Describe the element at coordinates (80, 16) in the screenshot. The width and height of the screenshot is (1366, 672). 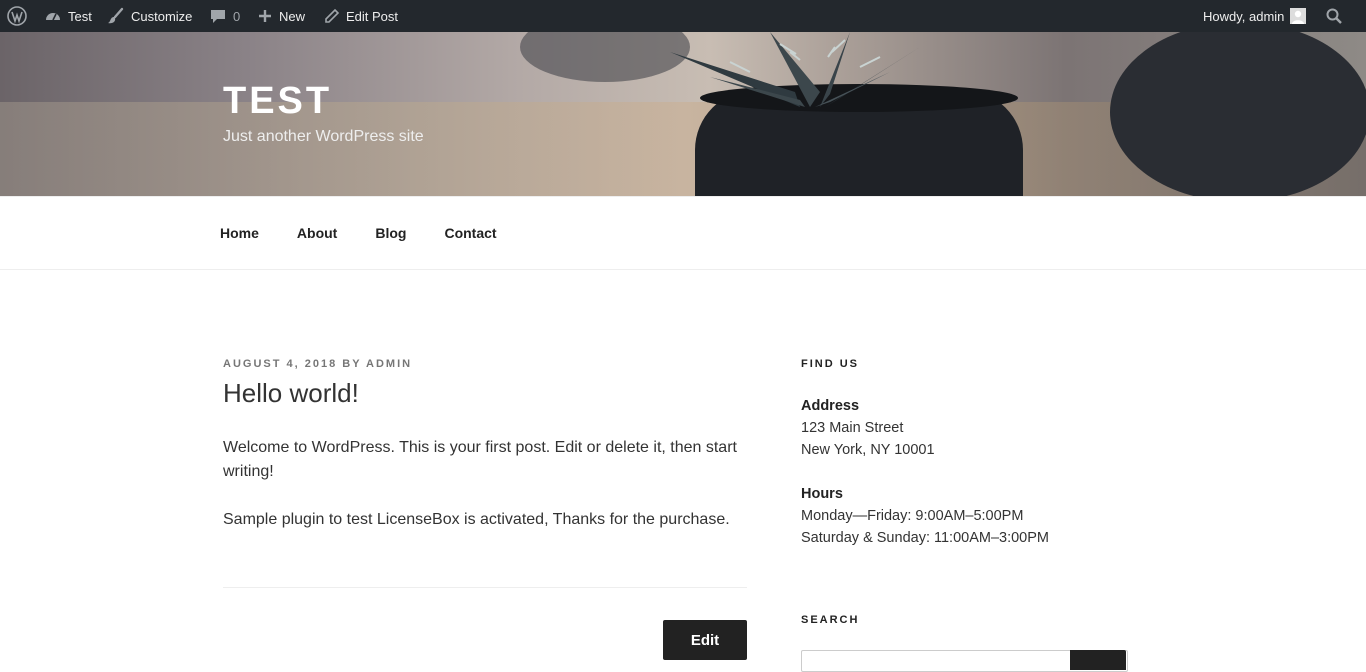
I see `site-name-label: Test` at that location.